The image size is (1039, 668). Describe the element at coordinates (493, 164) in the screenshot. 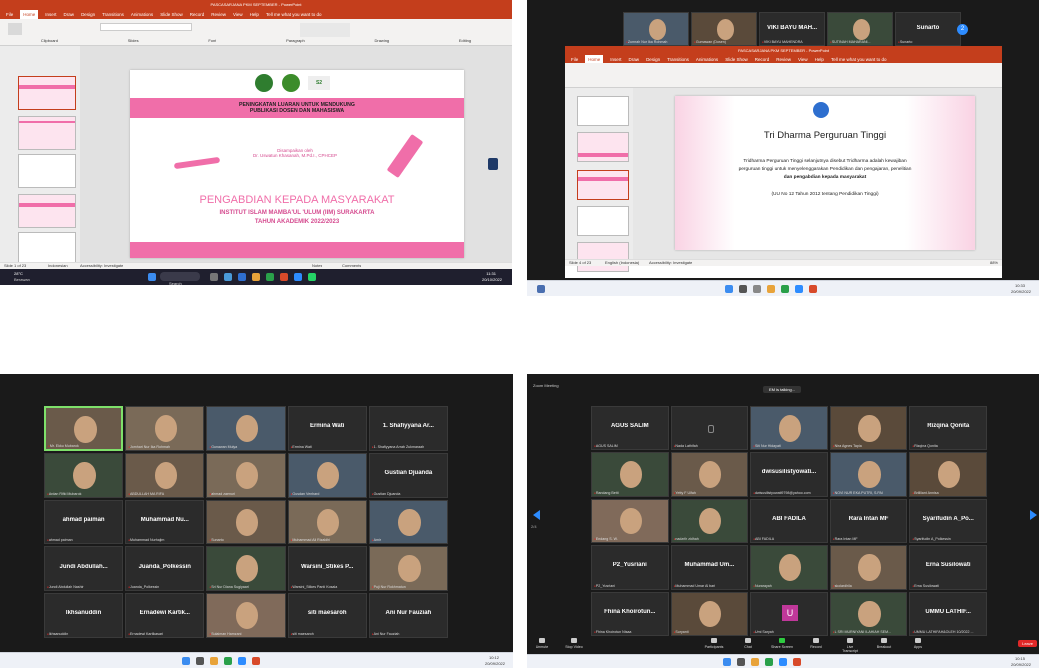

I see `bookmark-icon` at that location.